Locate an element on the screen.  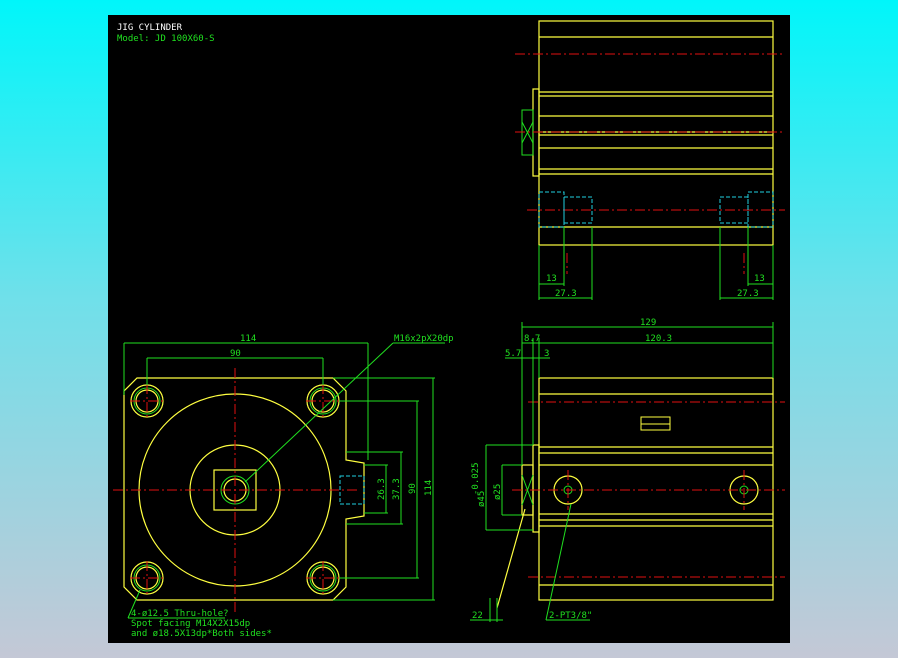
dim-3: 3 is located at coordinates (546, 354).